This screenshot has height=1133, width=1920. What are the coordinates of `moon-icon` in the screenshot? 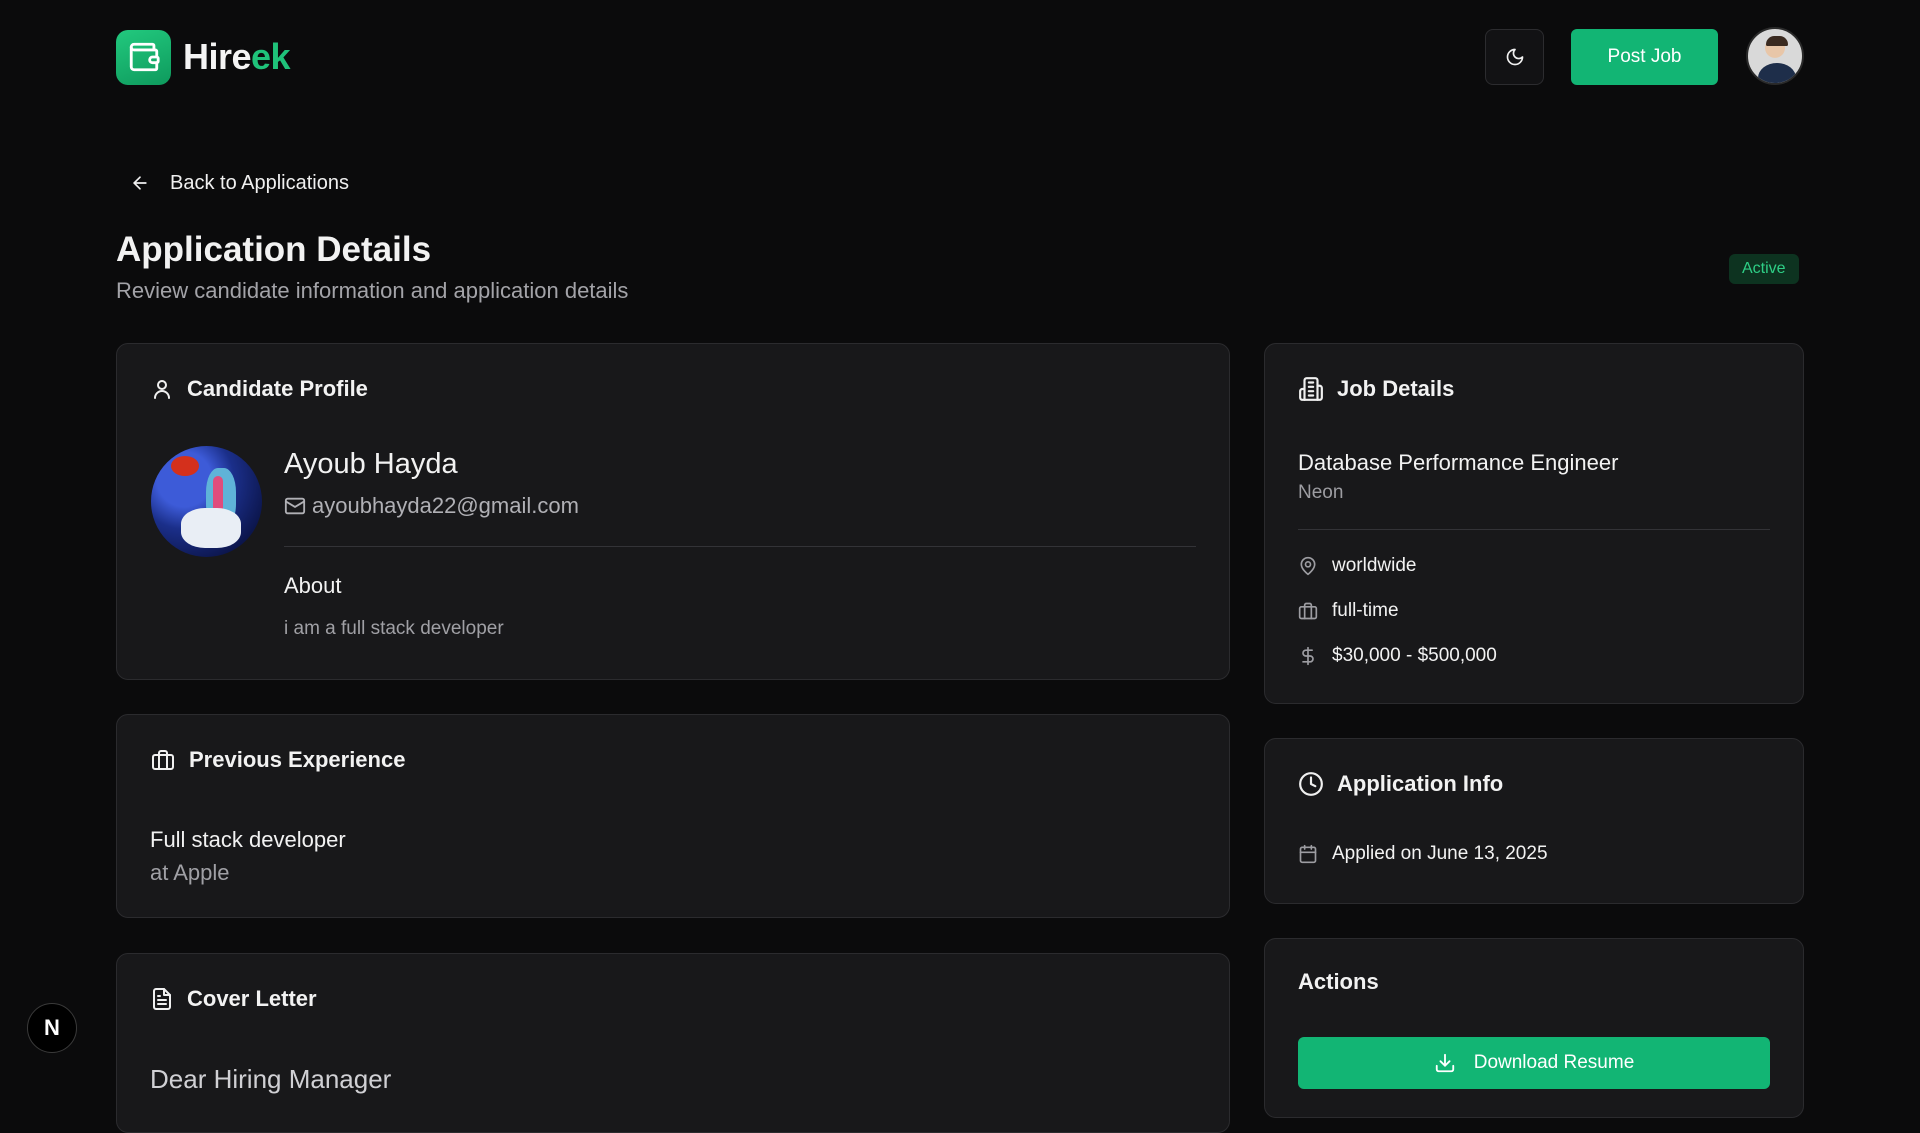 It's located at (1515, 57).